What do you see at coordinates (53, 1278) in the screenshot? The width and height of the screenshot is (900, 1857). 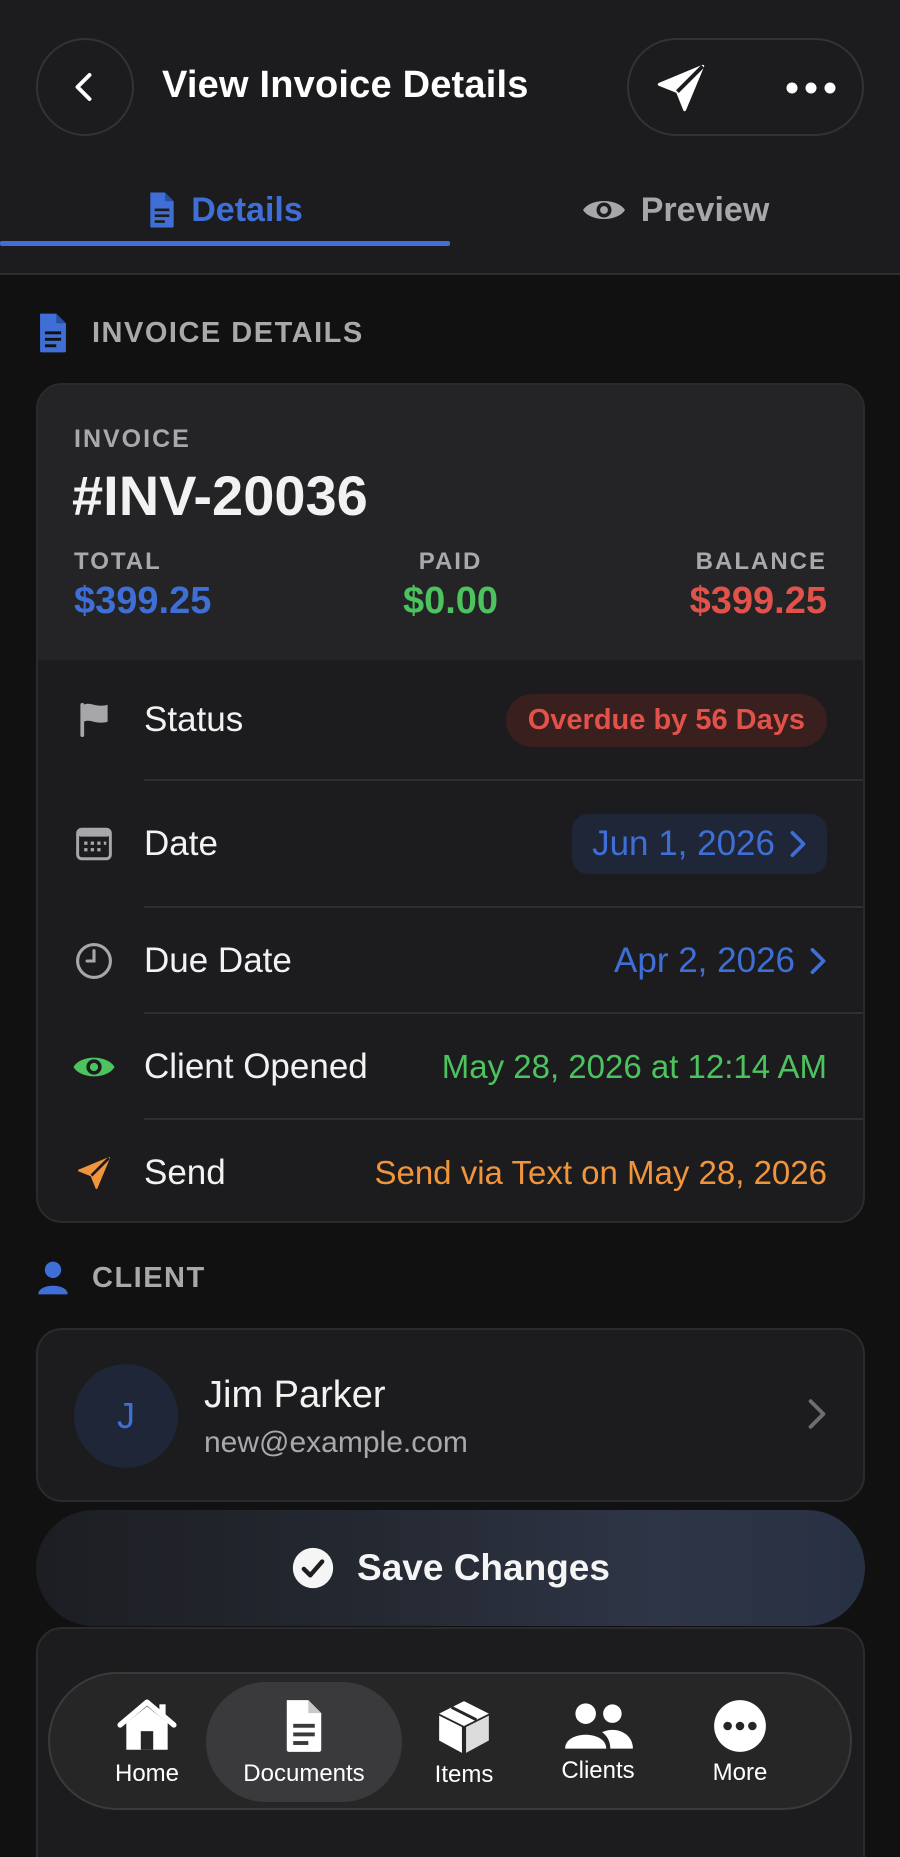 I see `person-icon` at bounding box center [53, 1278].